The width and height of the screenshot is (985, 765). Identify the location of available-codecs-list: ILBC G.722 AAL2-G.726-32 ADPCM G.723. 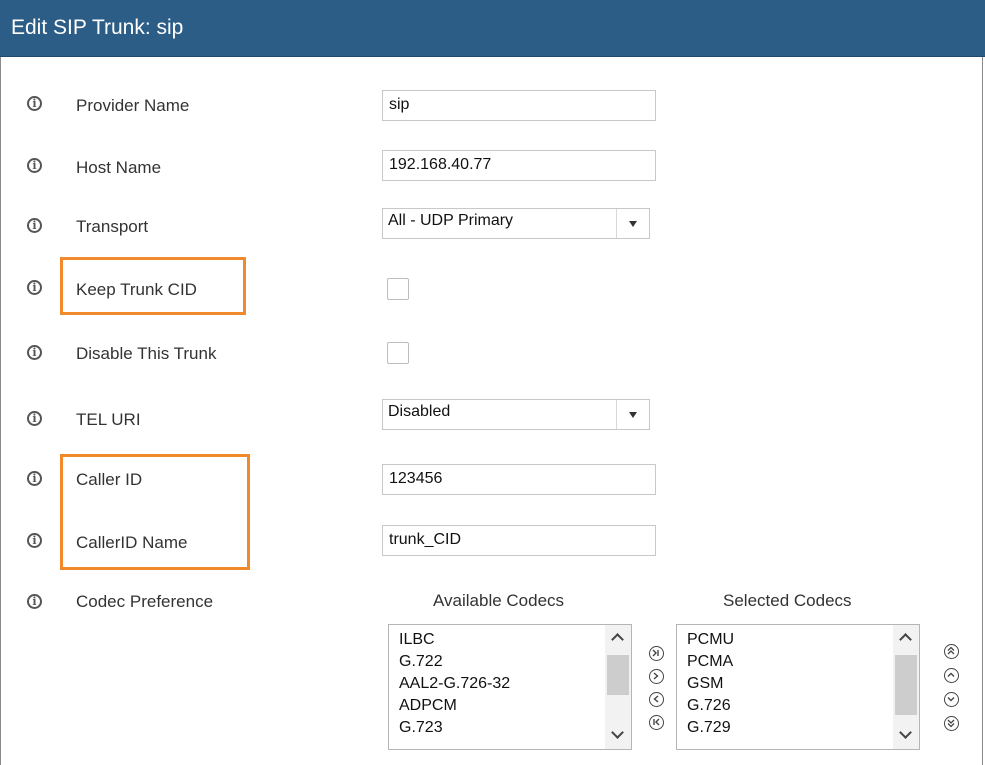
(510, 687).